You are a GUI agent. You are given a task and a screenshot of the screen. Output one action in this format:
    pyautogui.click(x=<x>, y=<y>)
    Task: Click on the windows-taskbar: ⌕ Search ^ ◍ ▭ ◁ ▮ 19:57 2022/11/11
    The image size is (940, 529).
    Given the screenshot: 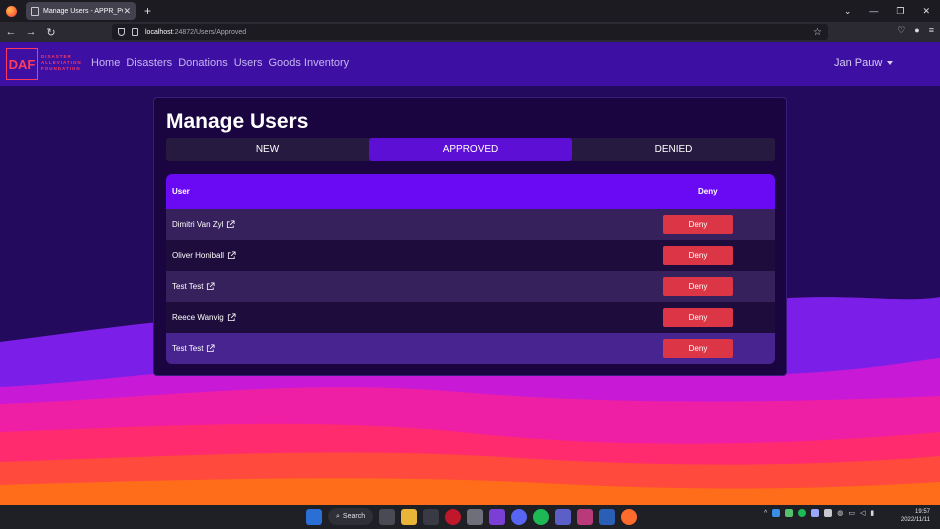 What is the action you would take?
    pyautogui.click(x=470, y=517)
    